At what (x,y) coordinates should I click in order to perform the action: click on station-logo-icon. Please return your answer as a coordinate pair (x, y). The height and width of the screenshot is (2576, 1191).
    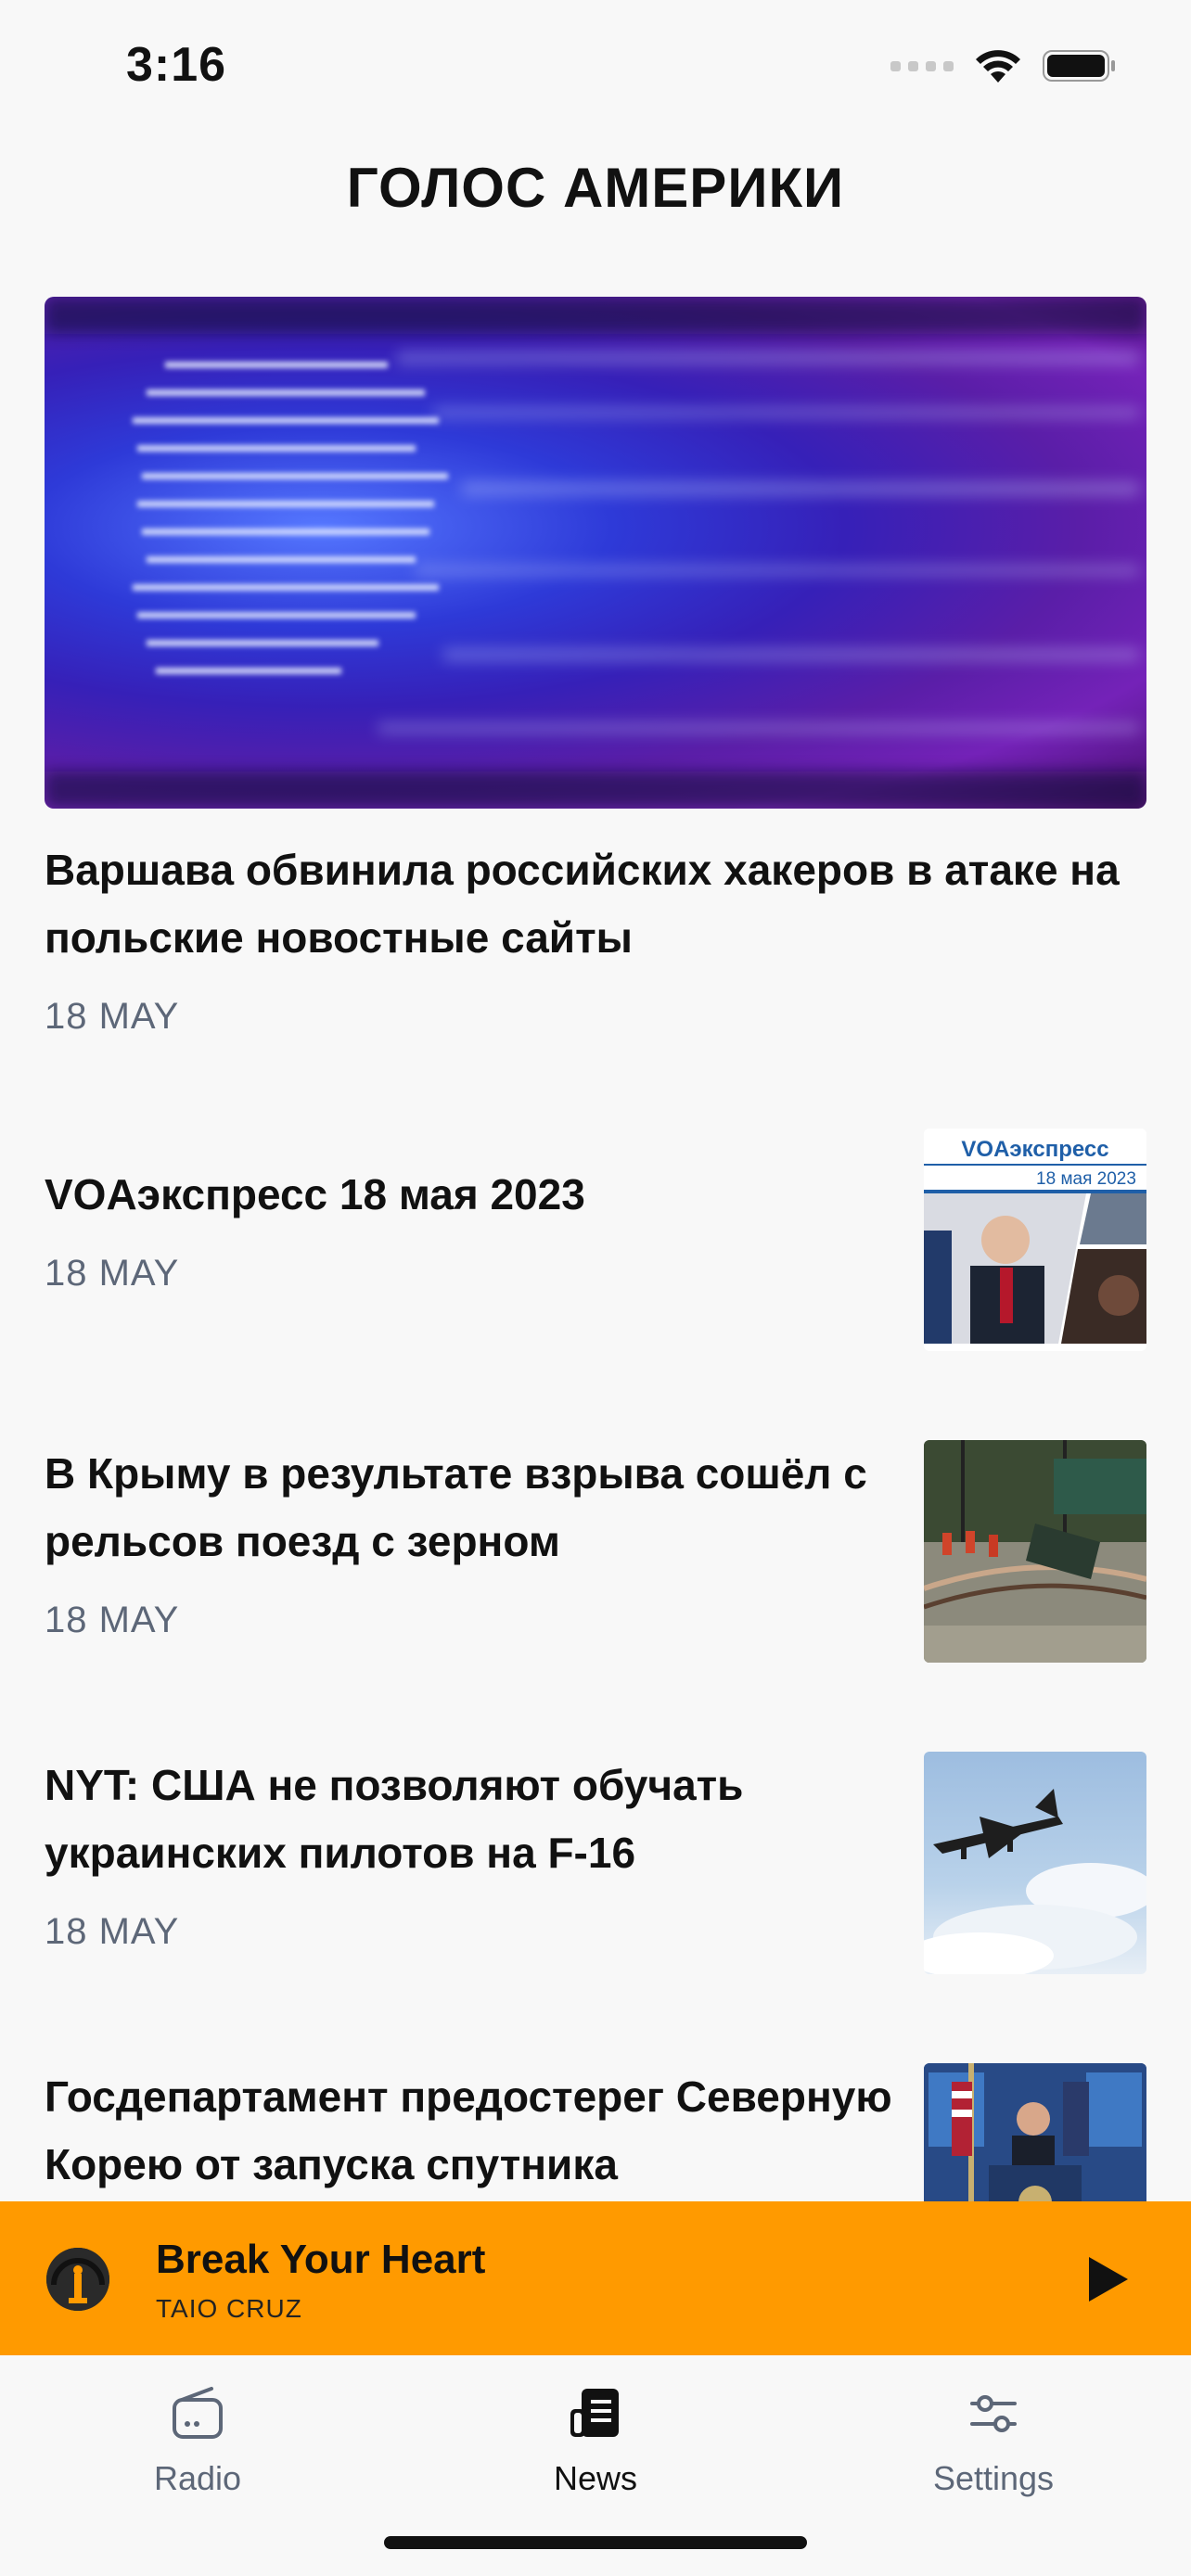
    Looking at the image, I should click on (77, 2279).